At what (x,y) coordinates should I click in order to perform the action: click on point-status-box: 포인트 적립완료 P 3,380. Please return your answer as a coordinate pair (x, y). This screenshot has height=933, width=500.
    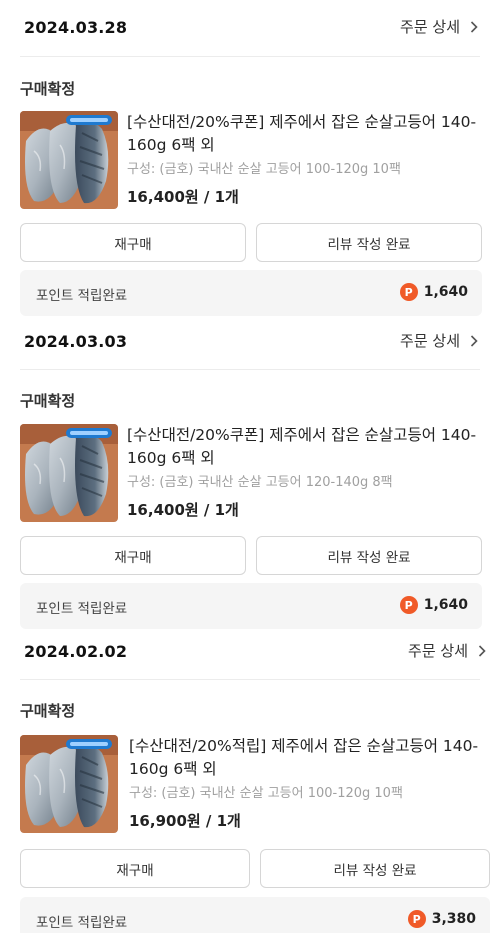
    Looking at the image, I should click on (255, 915).